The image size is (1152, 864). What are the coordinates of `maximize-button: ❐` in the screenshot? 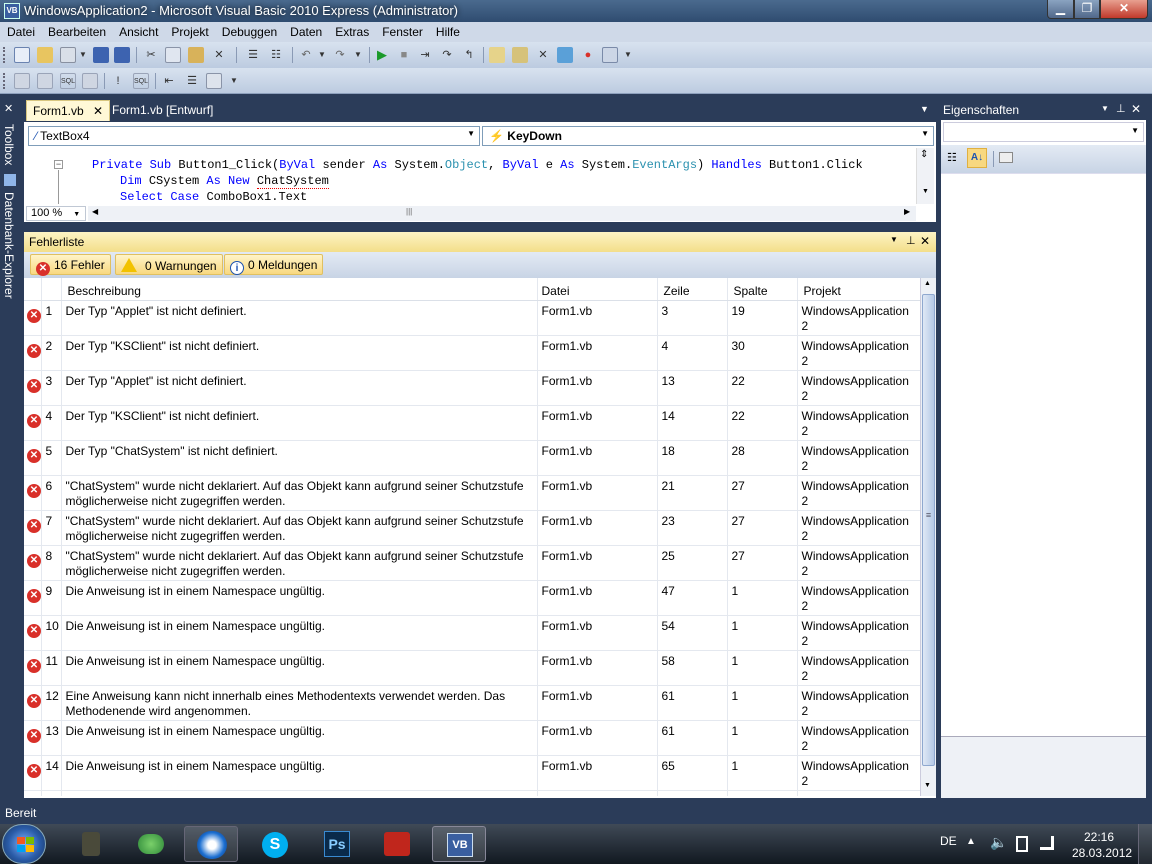 It's located at (1087, 9).